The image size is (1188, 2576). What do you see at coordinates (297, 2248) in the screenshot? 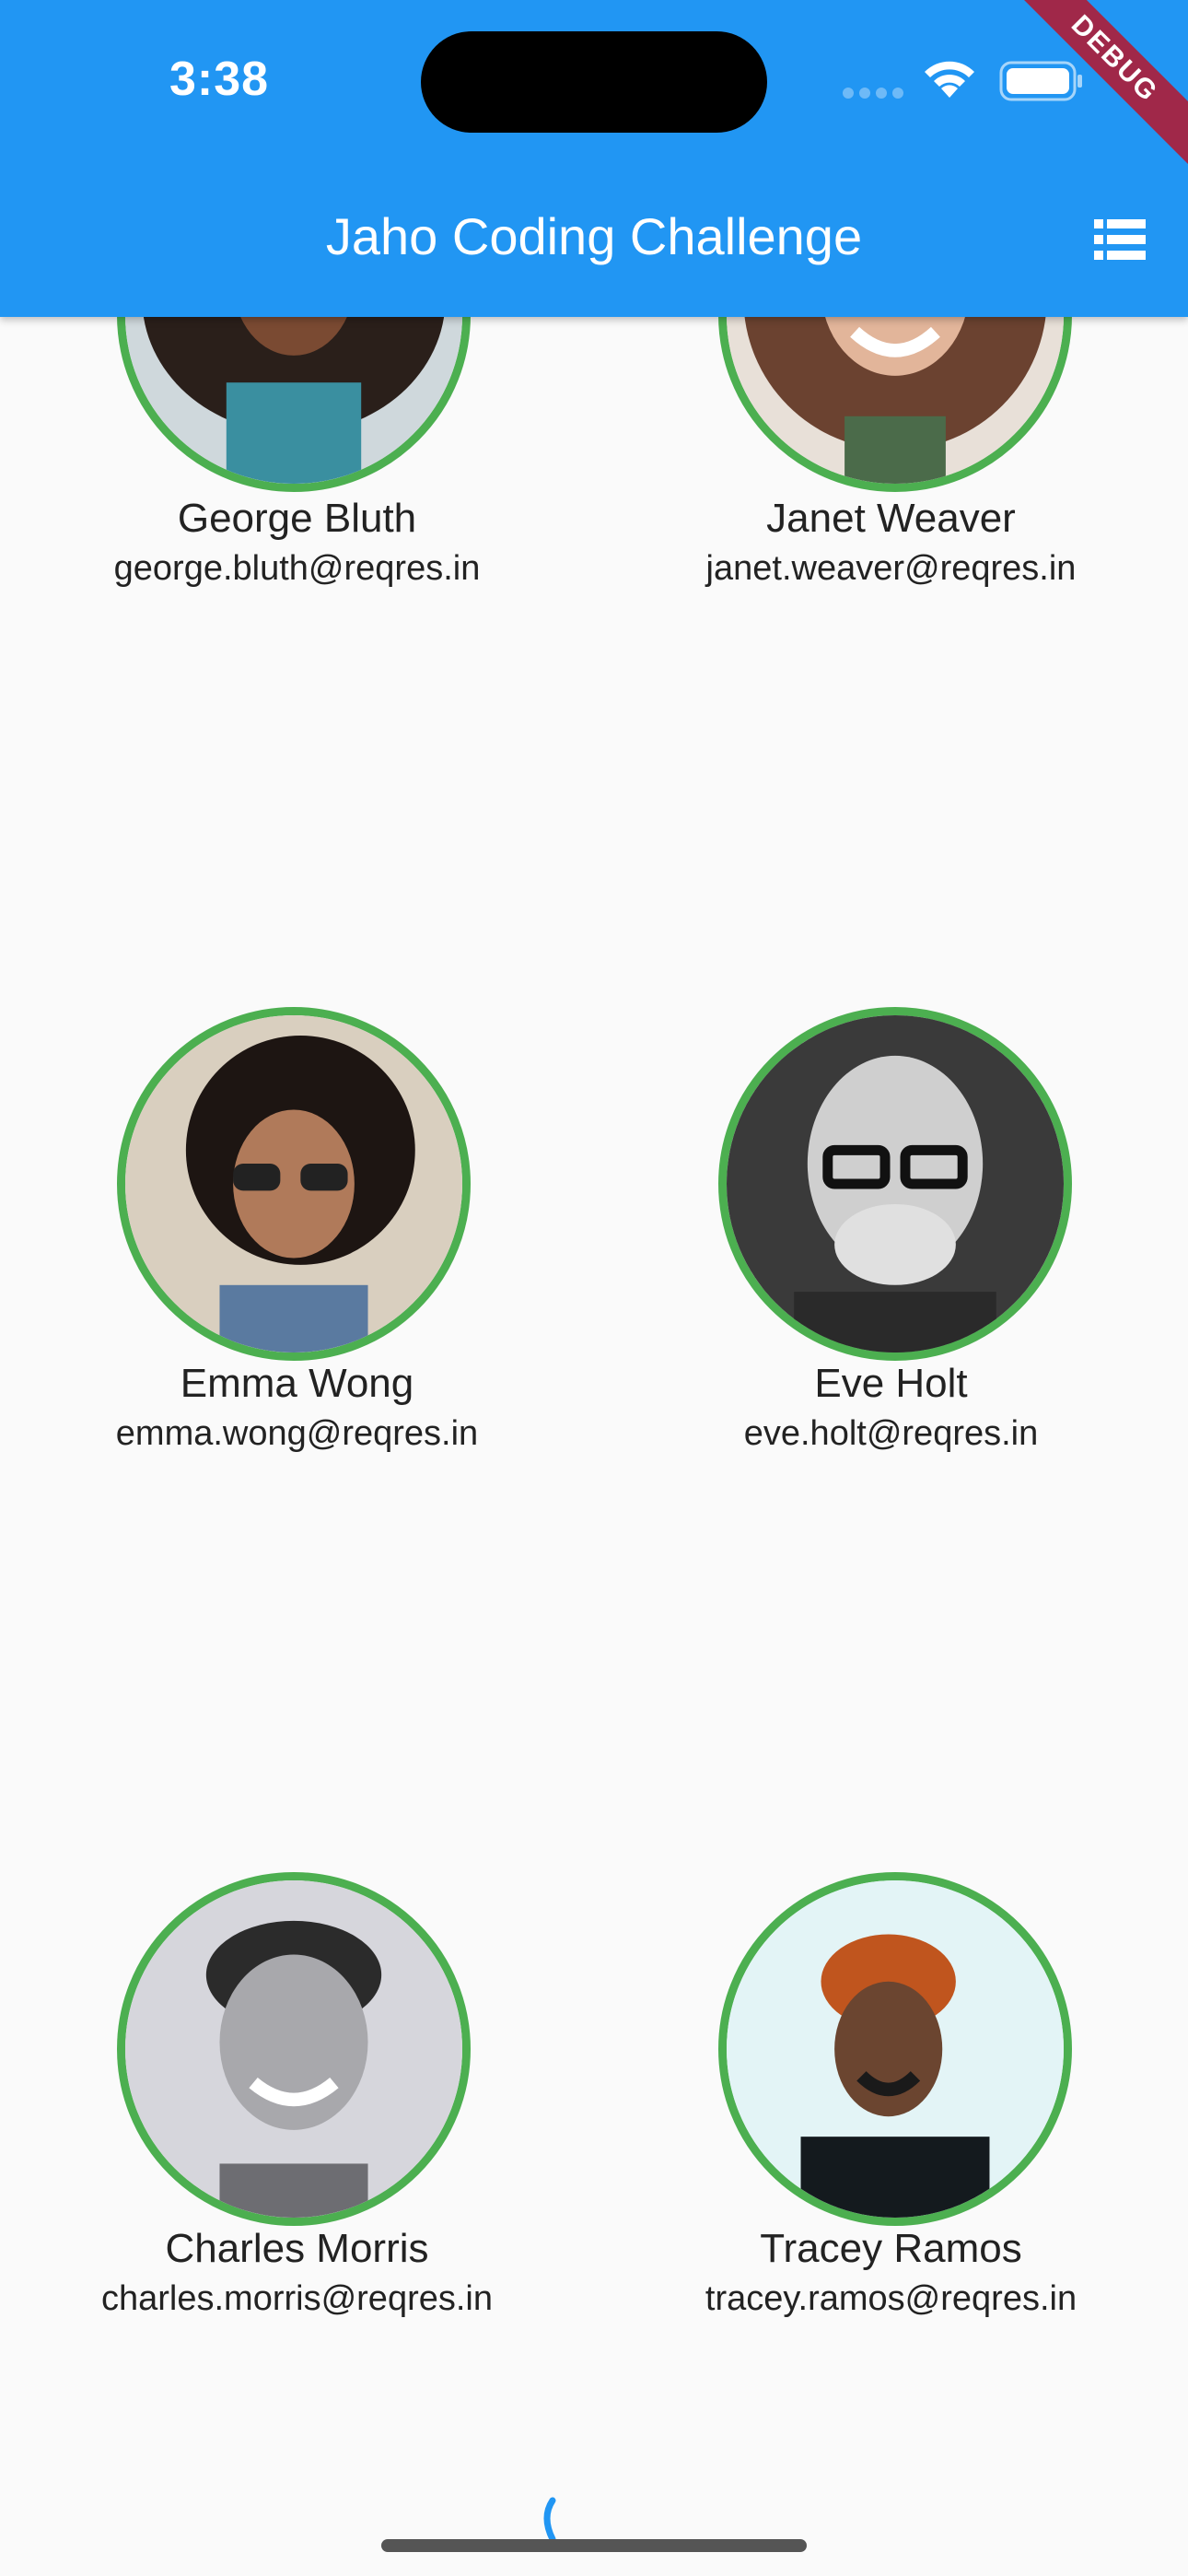
I see `user-name: Charles Morris` at bounding box center [297, 2248].